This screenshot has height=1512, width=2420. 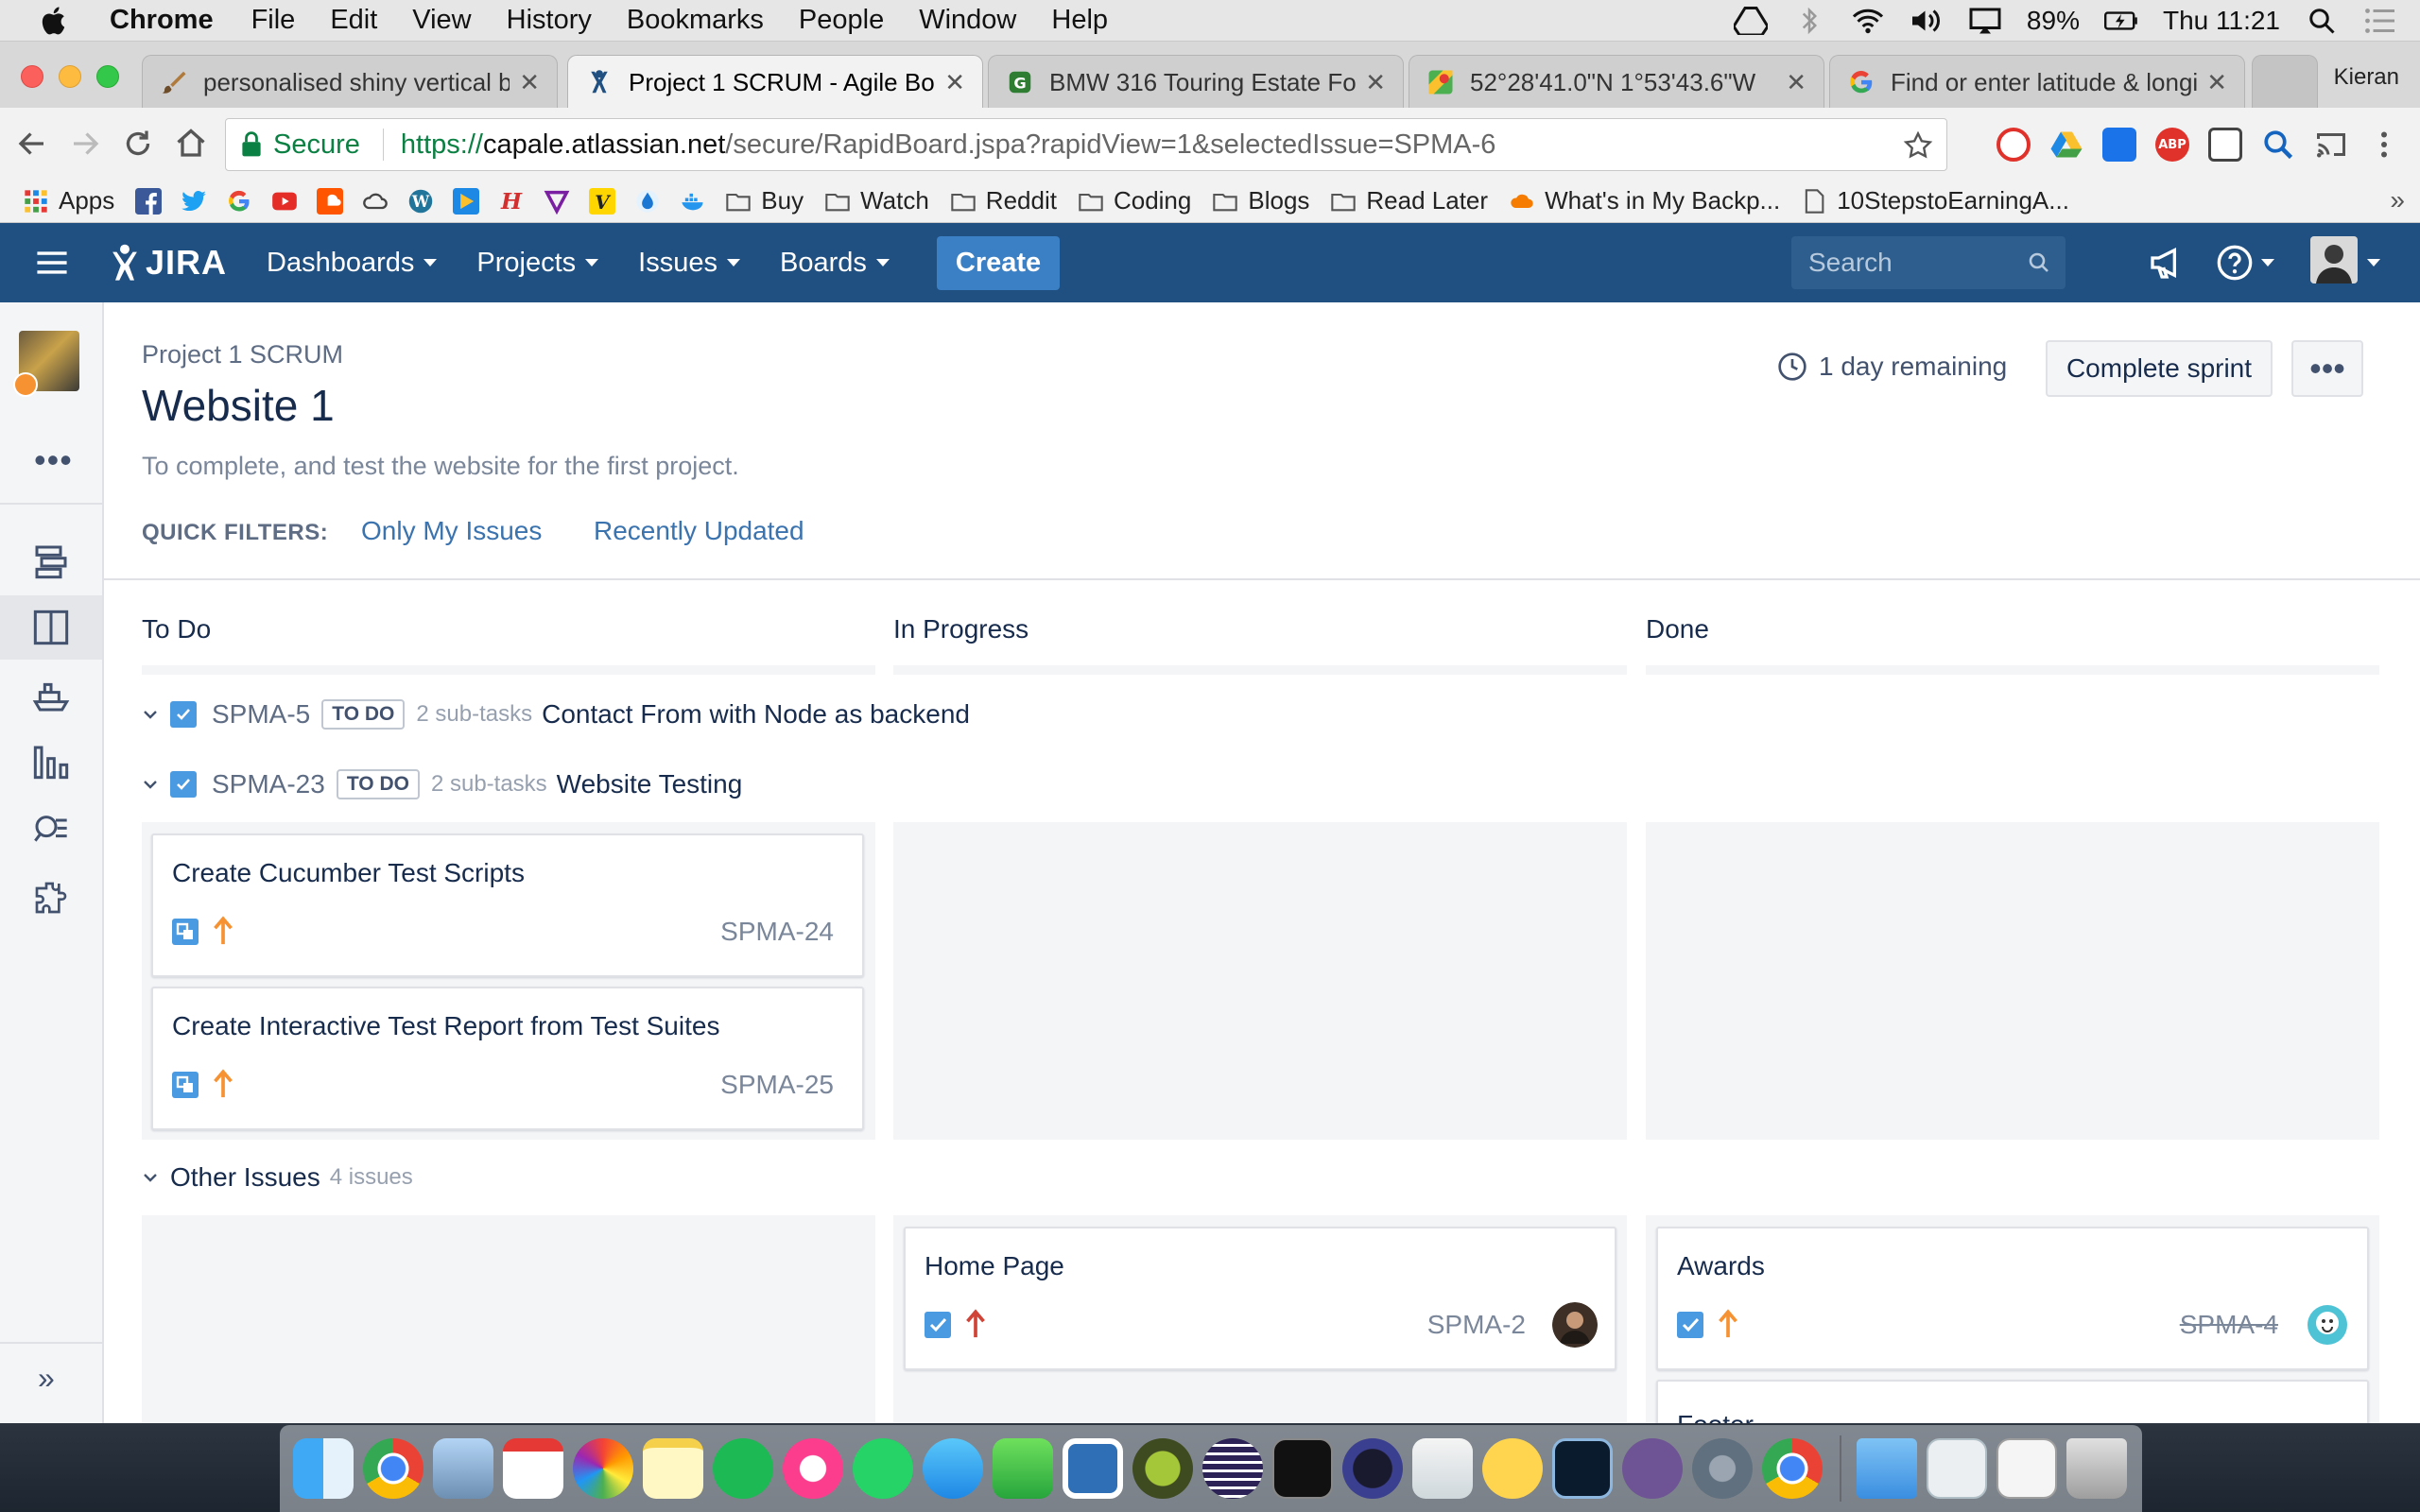 I want to click on wifi-icon, so click(x=1868, y=21).